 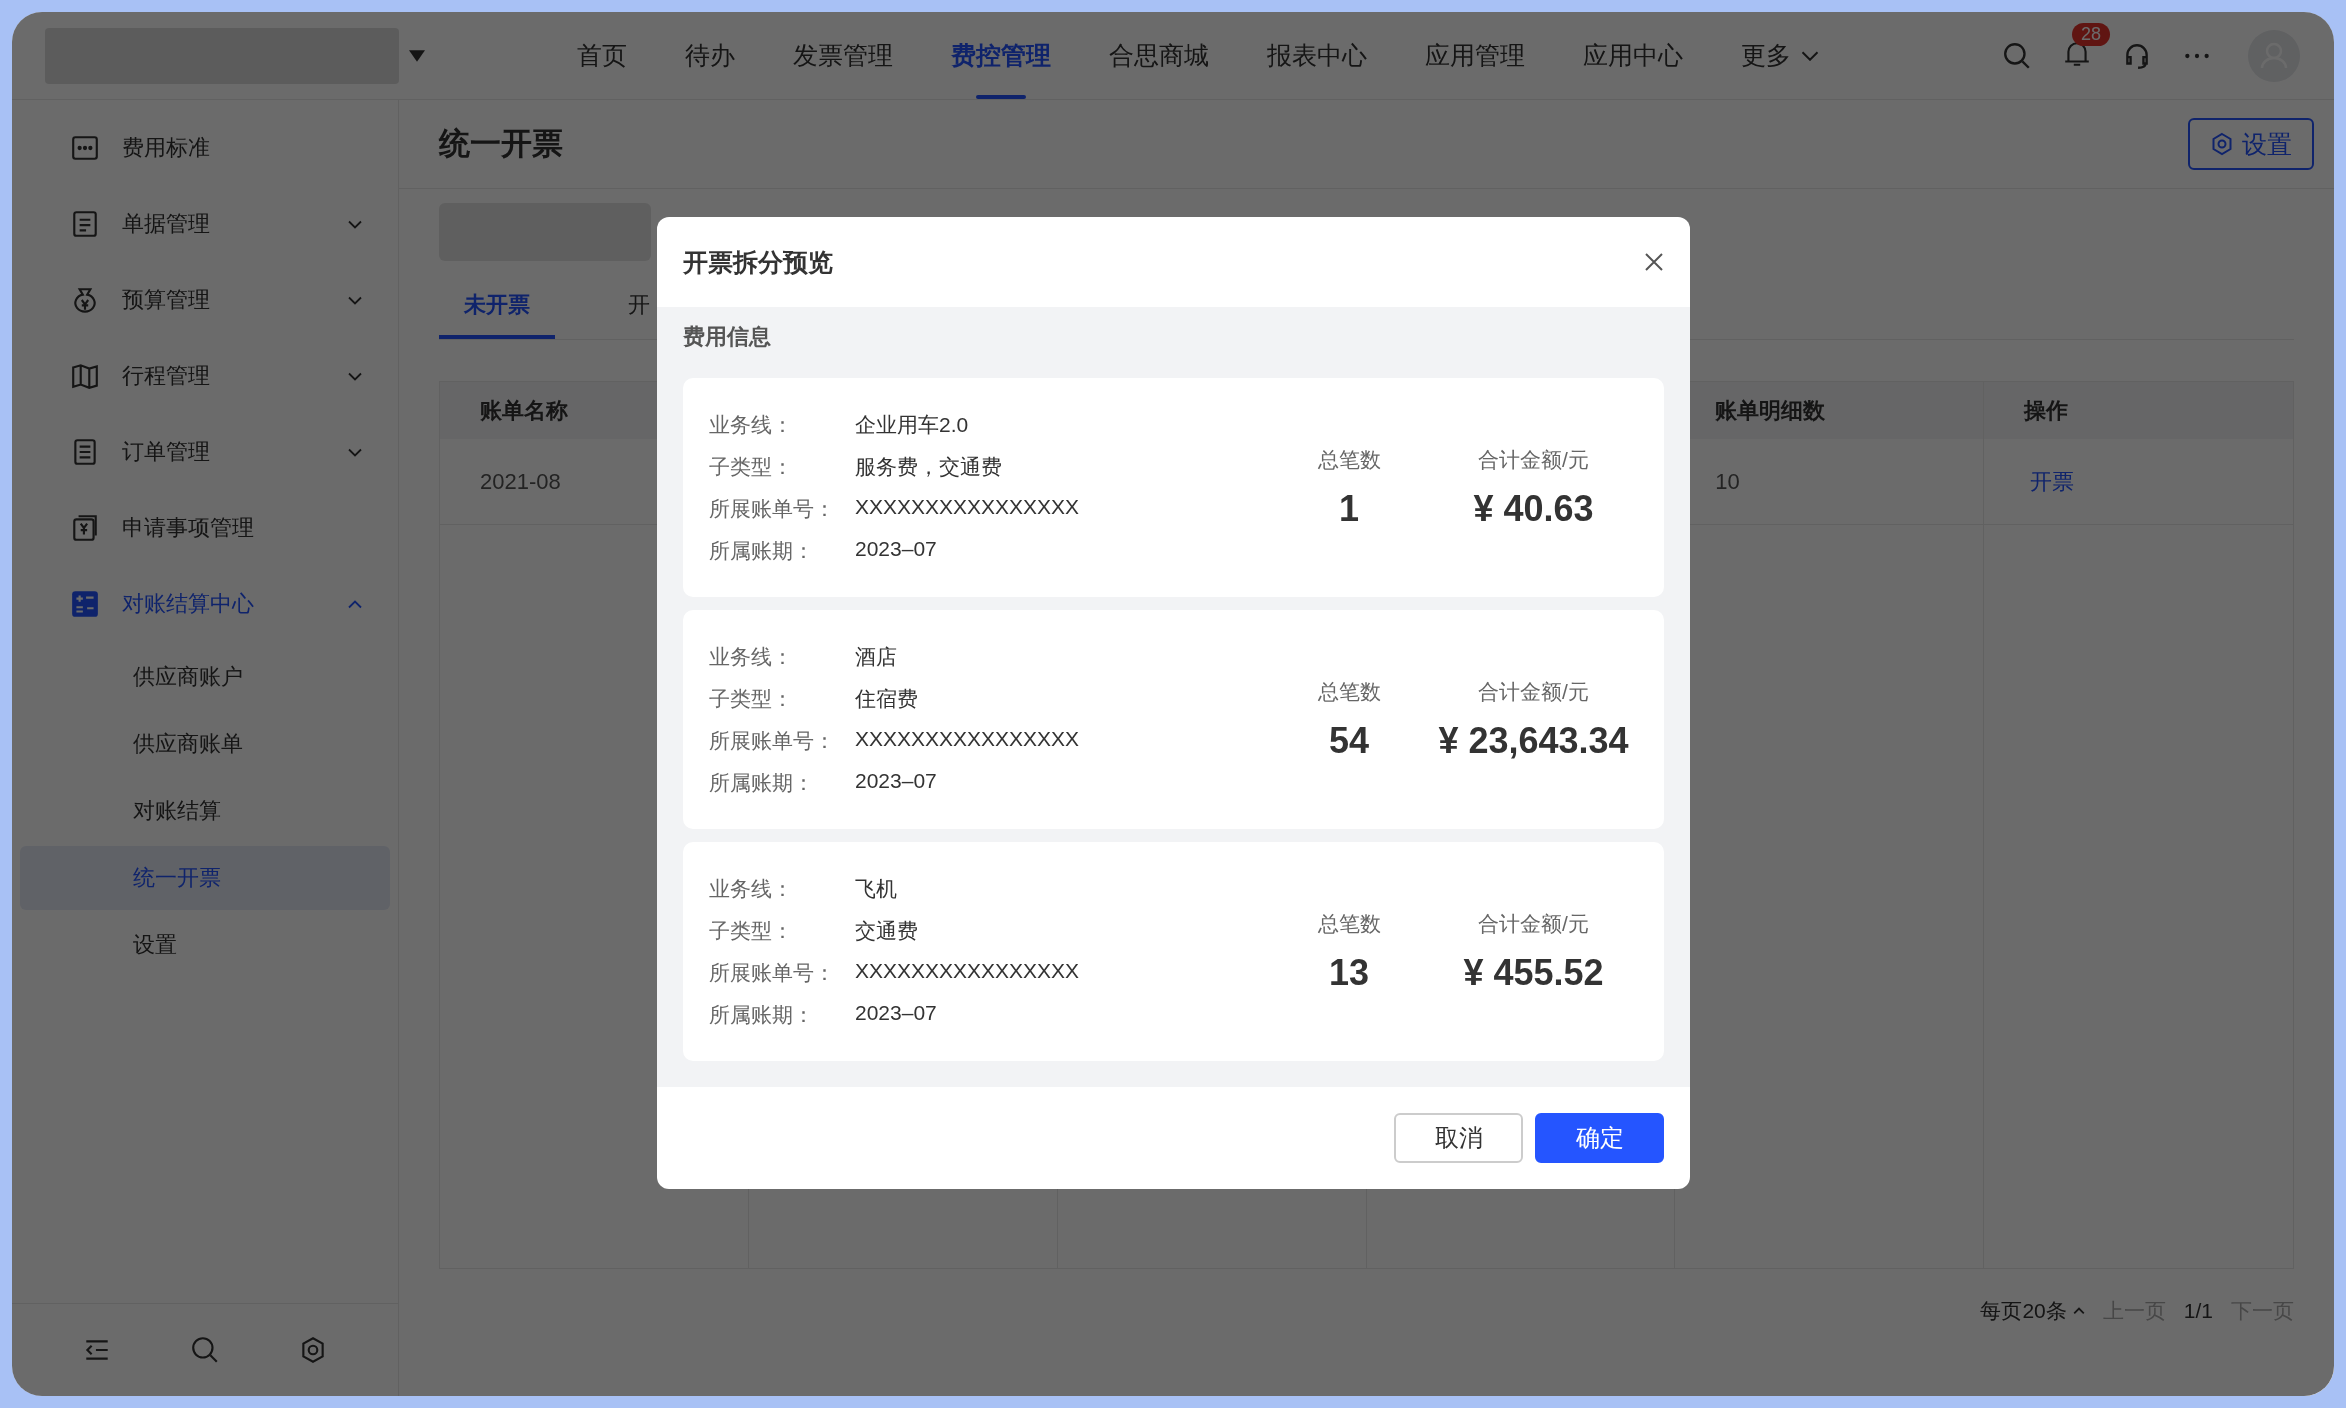 What do you see at coordinates (205, 300) in the screenshot?
I see `sidebar-item: 预算管理` at bounding box center [205, 300].